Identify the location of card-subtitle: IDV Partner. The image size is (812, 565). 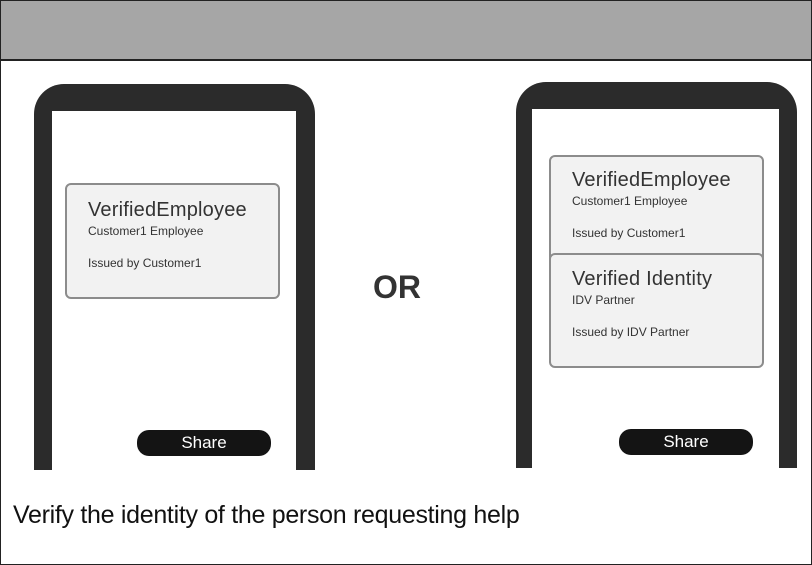
(603, 300).